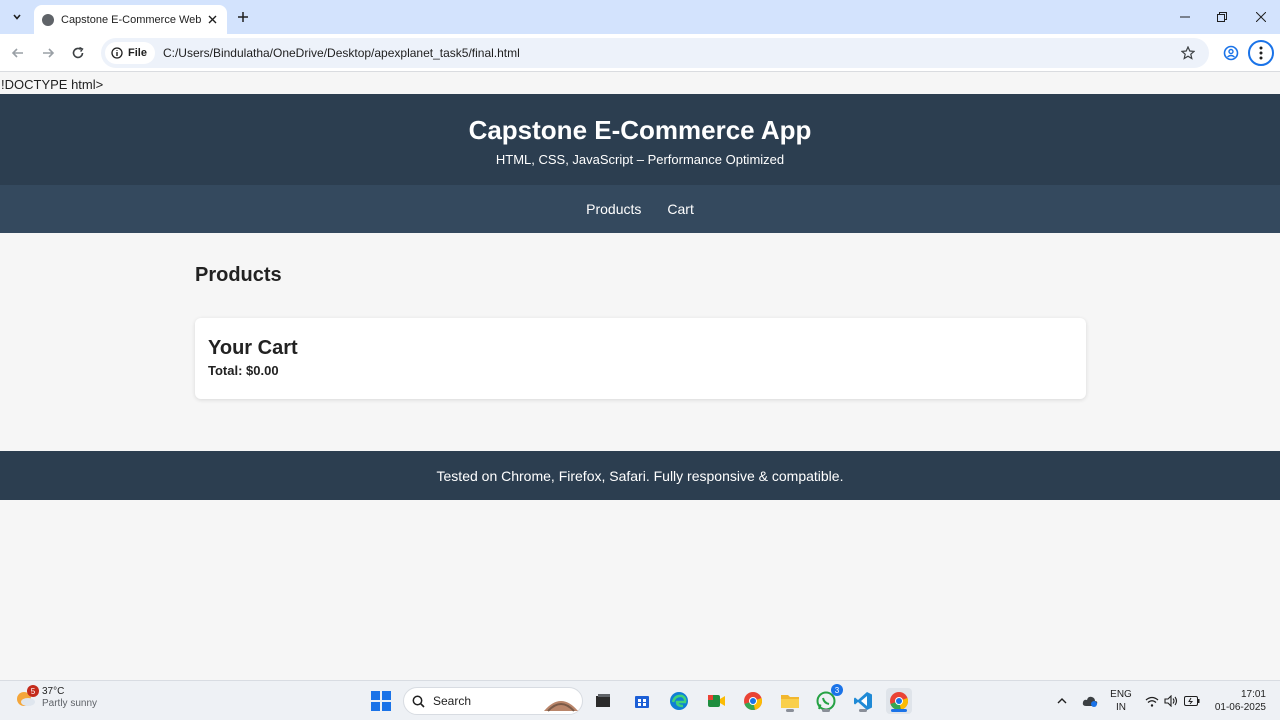 This screenshot has width=1280, height=720. Describe the element at coordinates (238, 275) in the screenshot. I see `products-heading: Products` at that location.